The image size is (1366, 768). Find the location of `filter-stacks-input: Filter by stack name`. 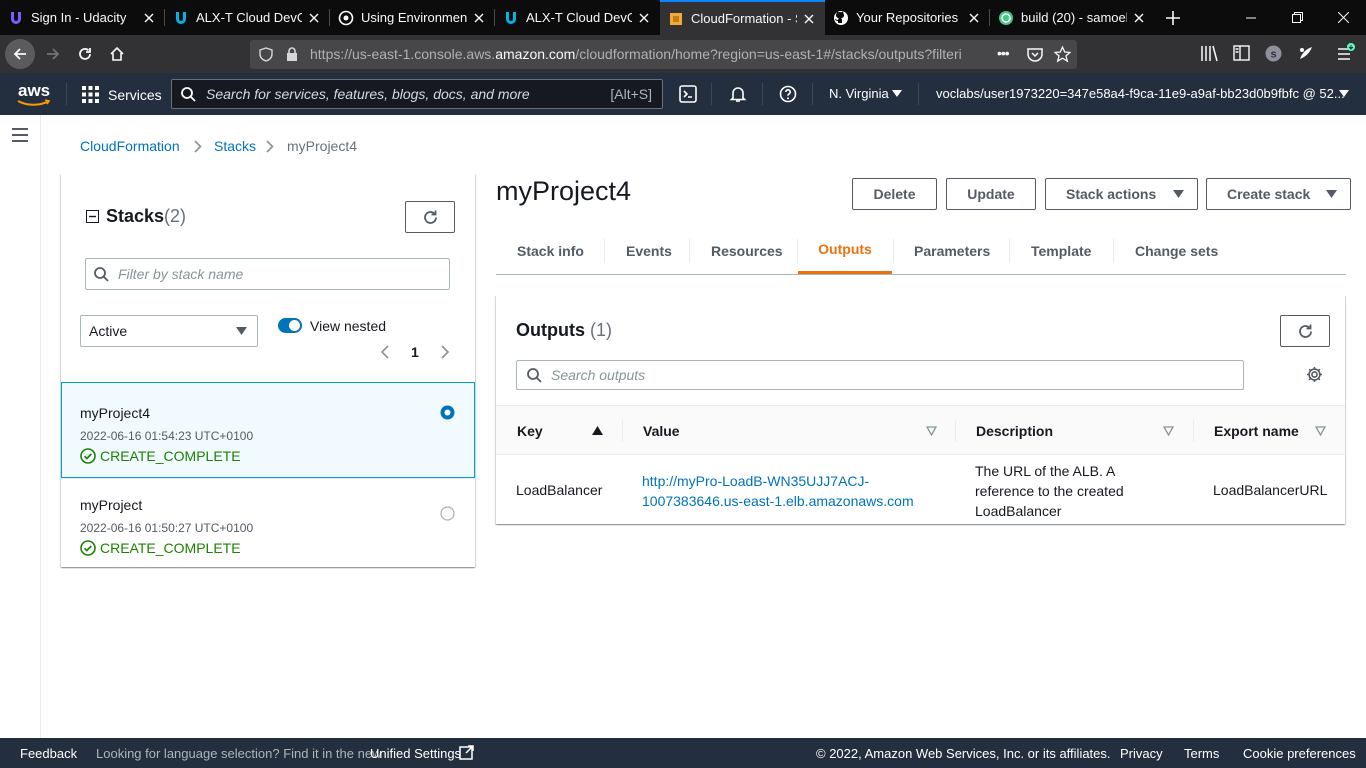

filter-stacks-input: Filter by stack name is located at coordinates (267, 274).